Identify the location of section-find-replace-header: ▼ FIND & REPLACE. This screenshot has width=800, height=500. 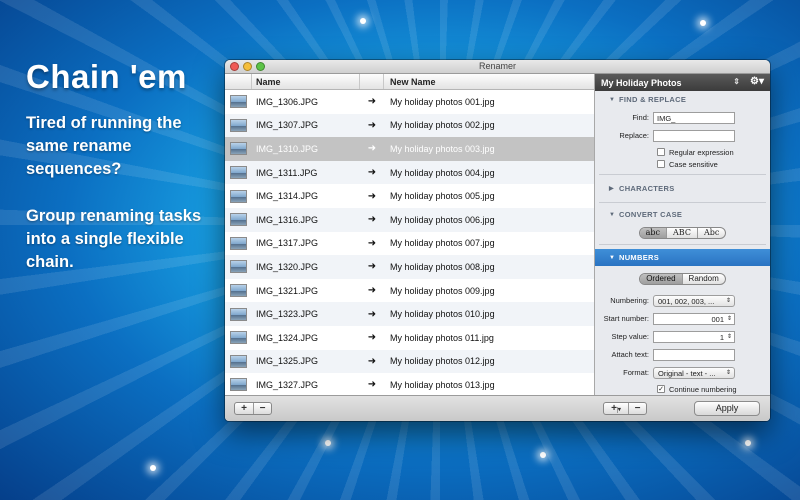
(682, 99).